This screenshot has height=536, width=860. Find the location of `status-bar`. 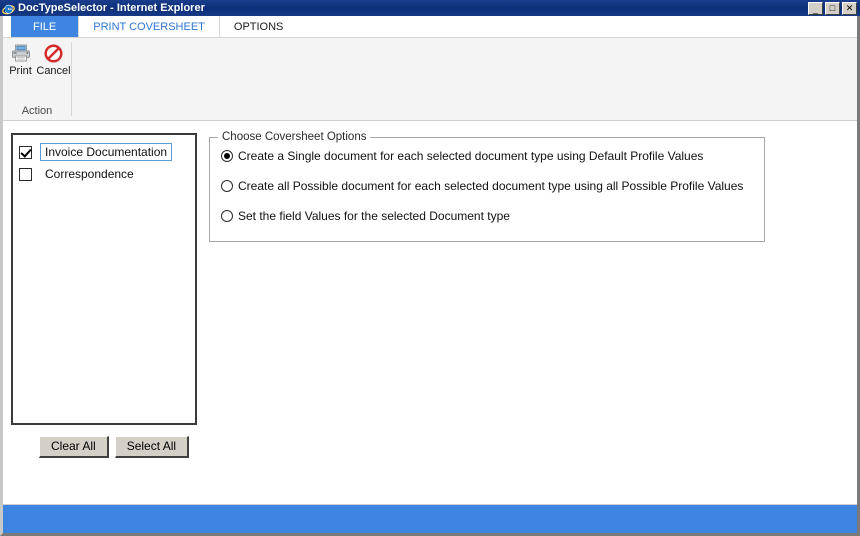

status-bar is located at coordinates (430, 518).